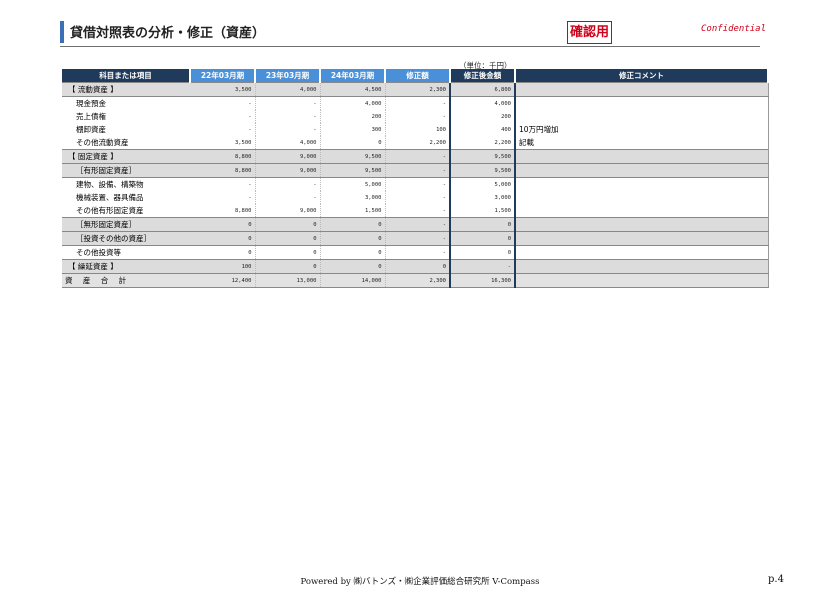  Describe the element at coordinates (126, 129) in the screenshot. I see `row-label: 棚卸資産` at that location.